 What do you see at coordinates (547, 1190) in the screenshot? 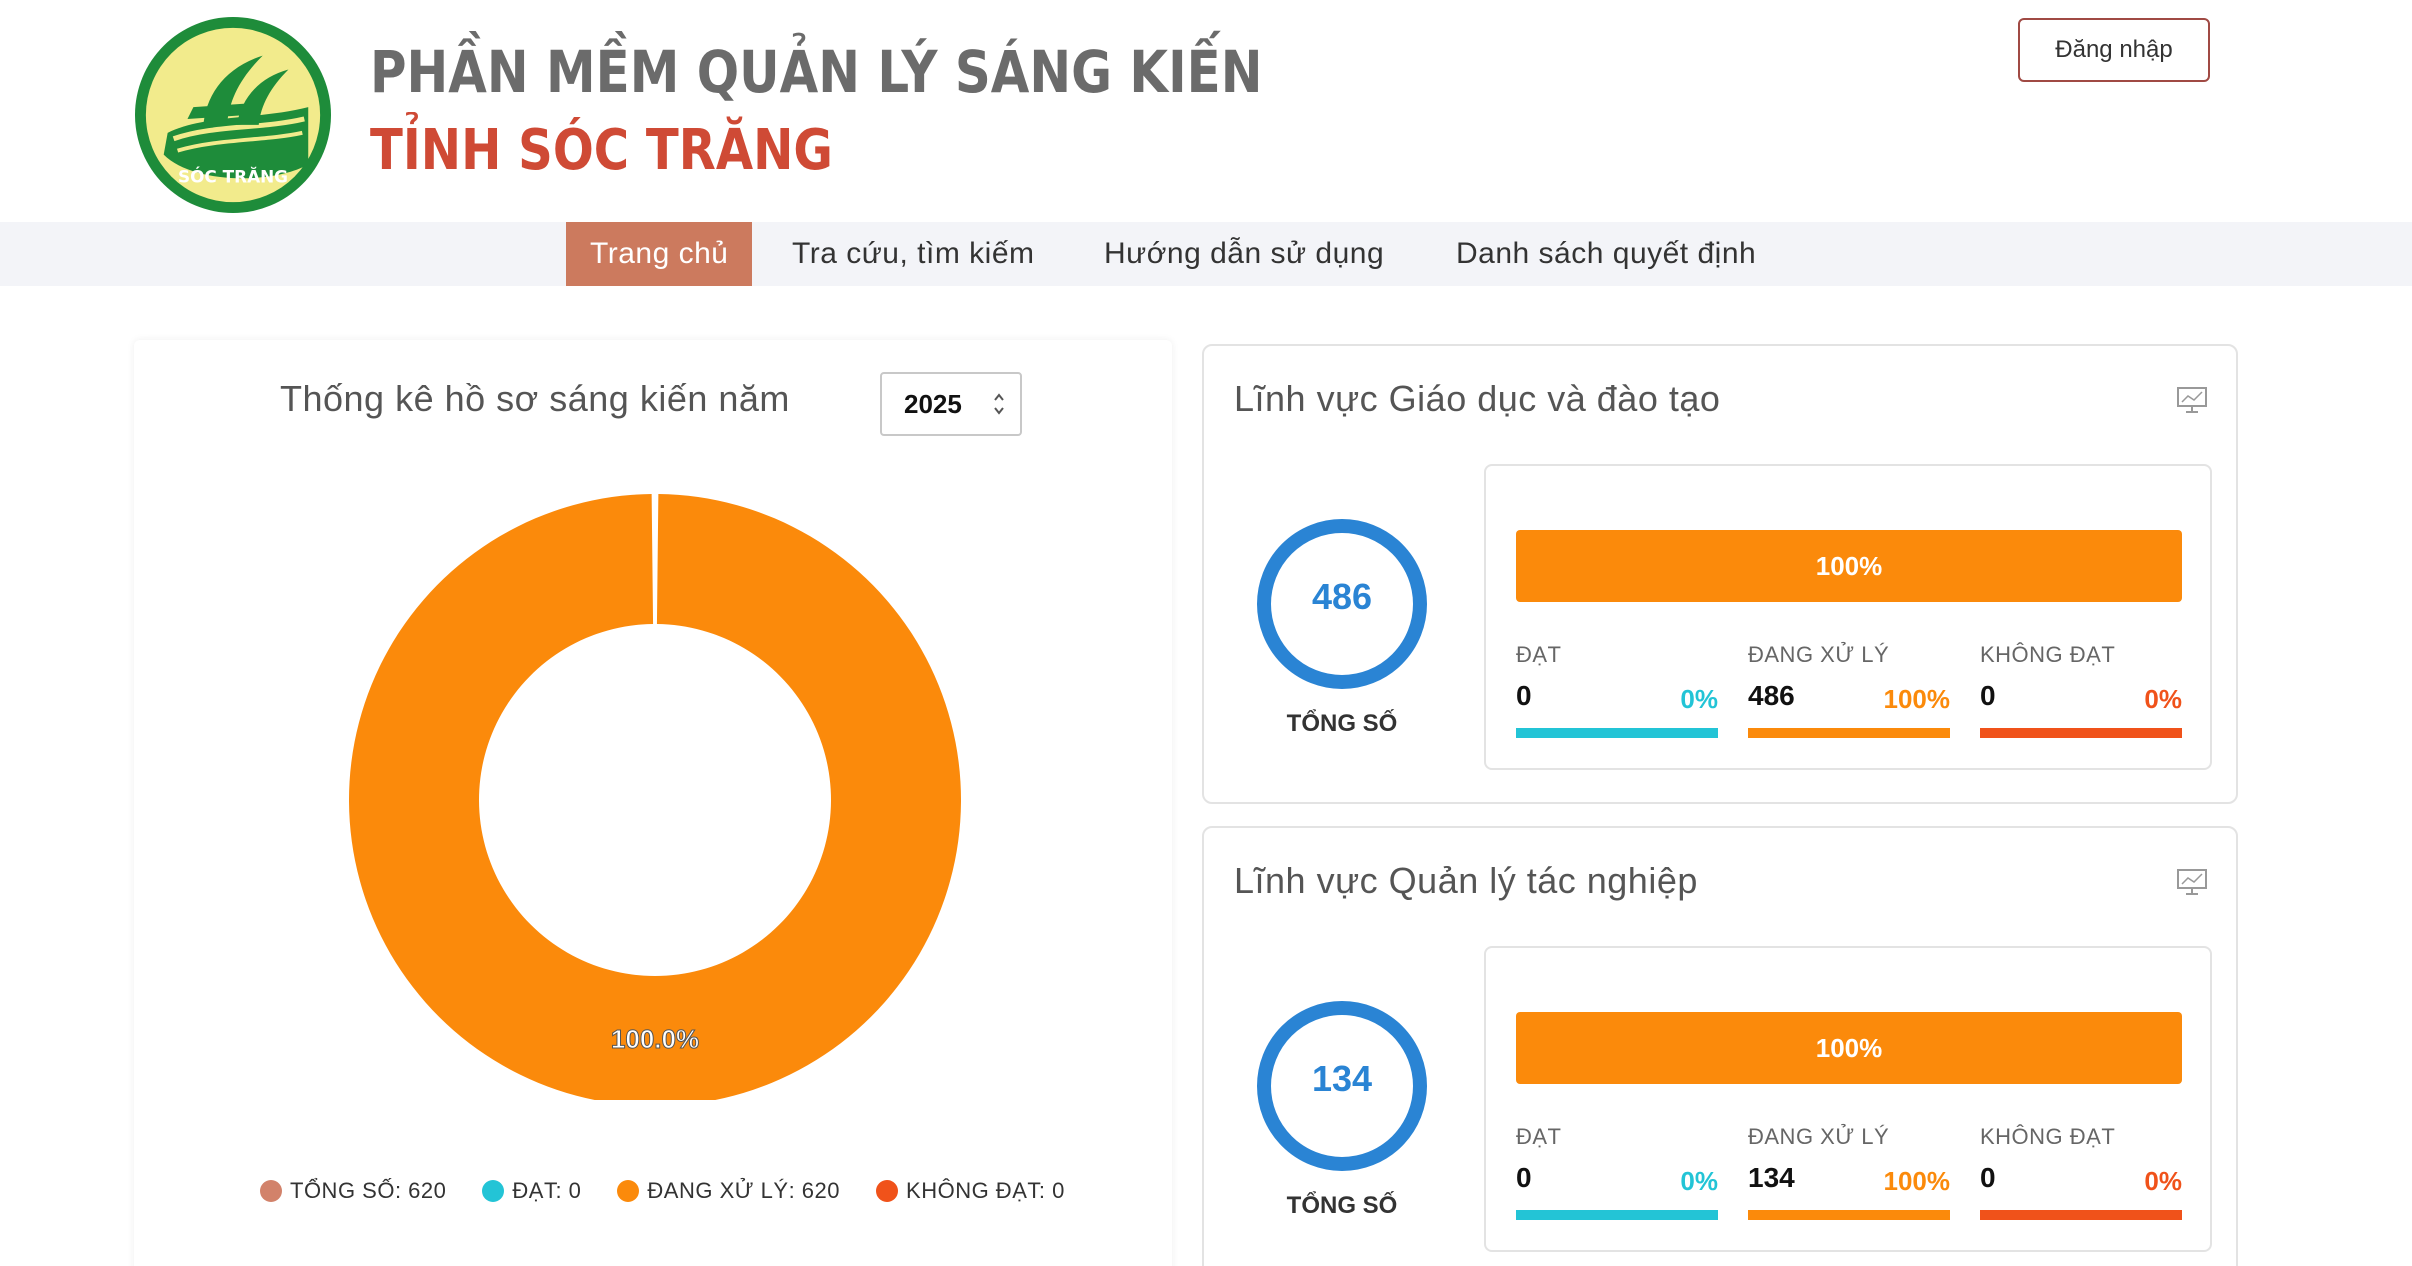
I see `legend-label: ĐẠT: 0` at bounding box center [547, 1190].